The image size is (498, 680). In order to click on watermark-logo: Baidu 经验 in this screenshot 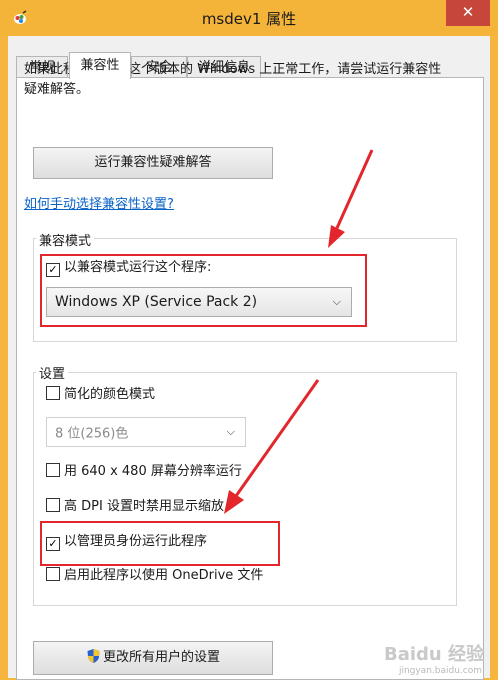, I will do `click(433, 654)`.